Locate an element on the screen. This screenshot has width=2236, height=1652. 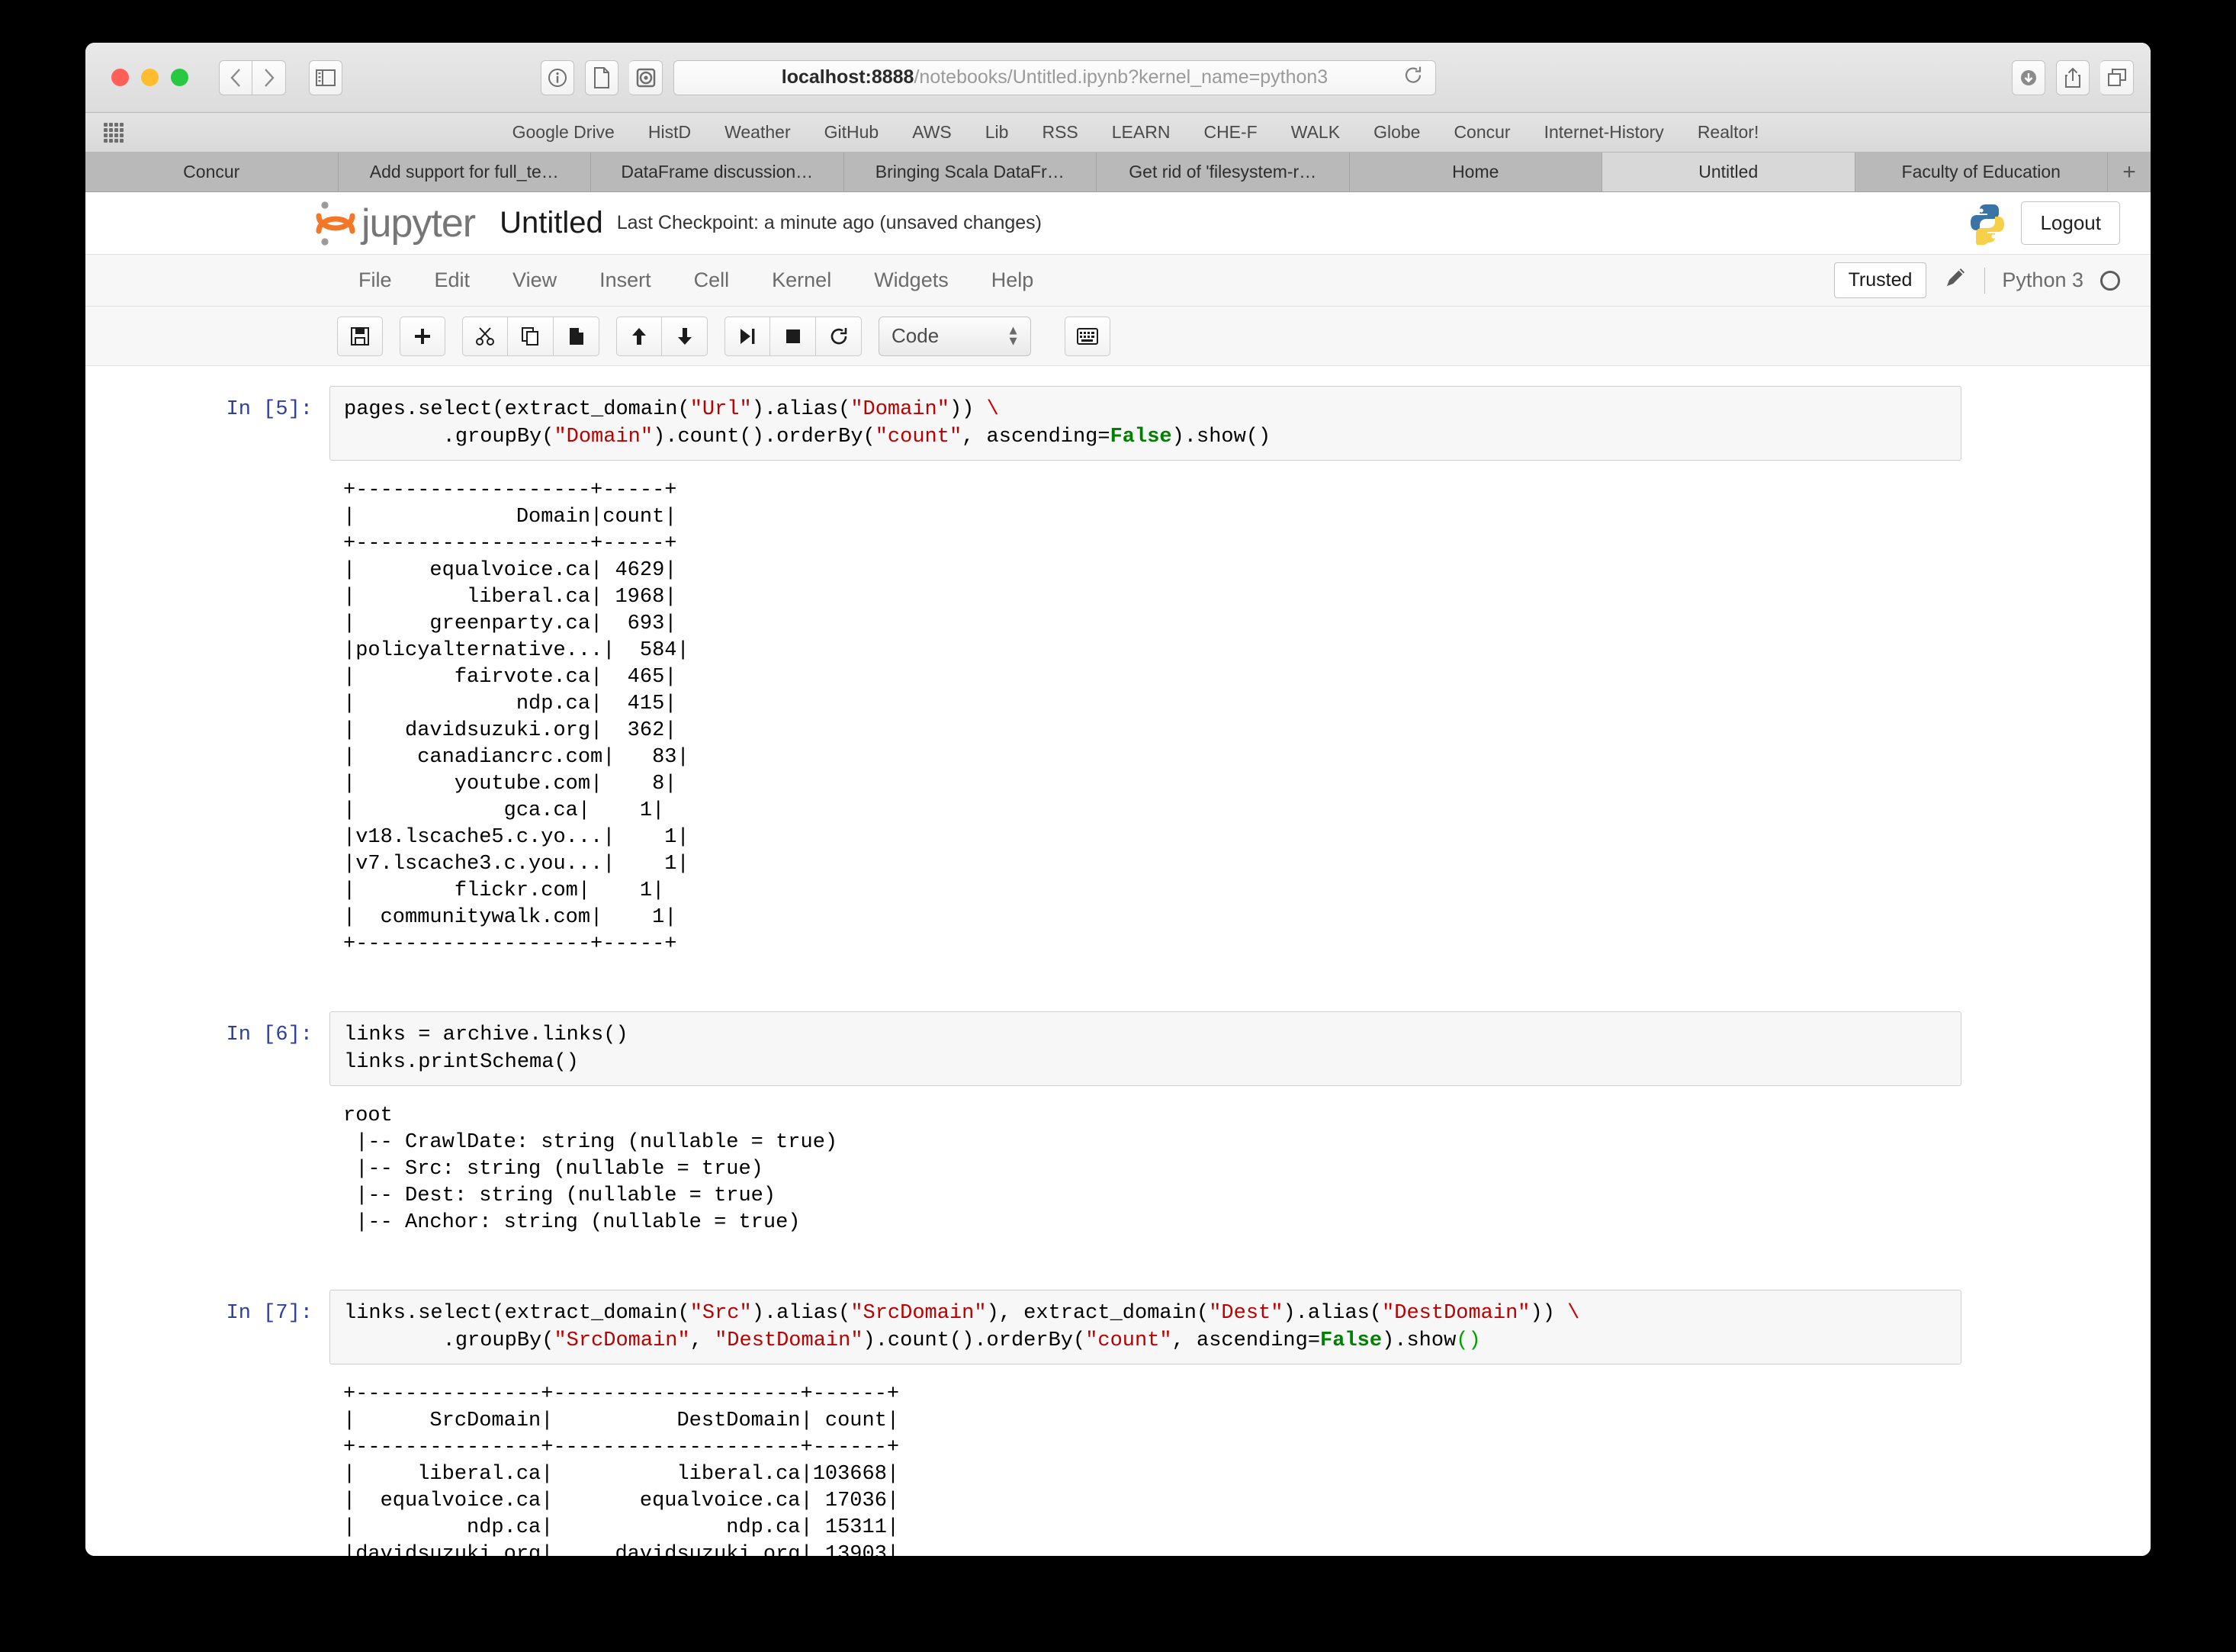
interrupt-kernel-button is located at coordinates (793, 336).